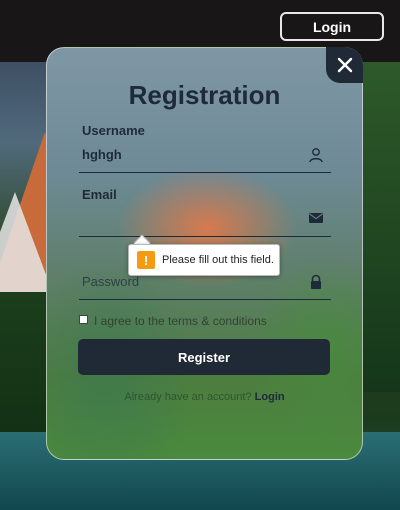 This screenshot has height=510, width=400. What do you see at coordinates (204, 95) in the screenshot?
I see `modal-title: Registration` at bounding box center [204, 95].